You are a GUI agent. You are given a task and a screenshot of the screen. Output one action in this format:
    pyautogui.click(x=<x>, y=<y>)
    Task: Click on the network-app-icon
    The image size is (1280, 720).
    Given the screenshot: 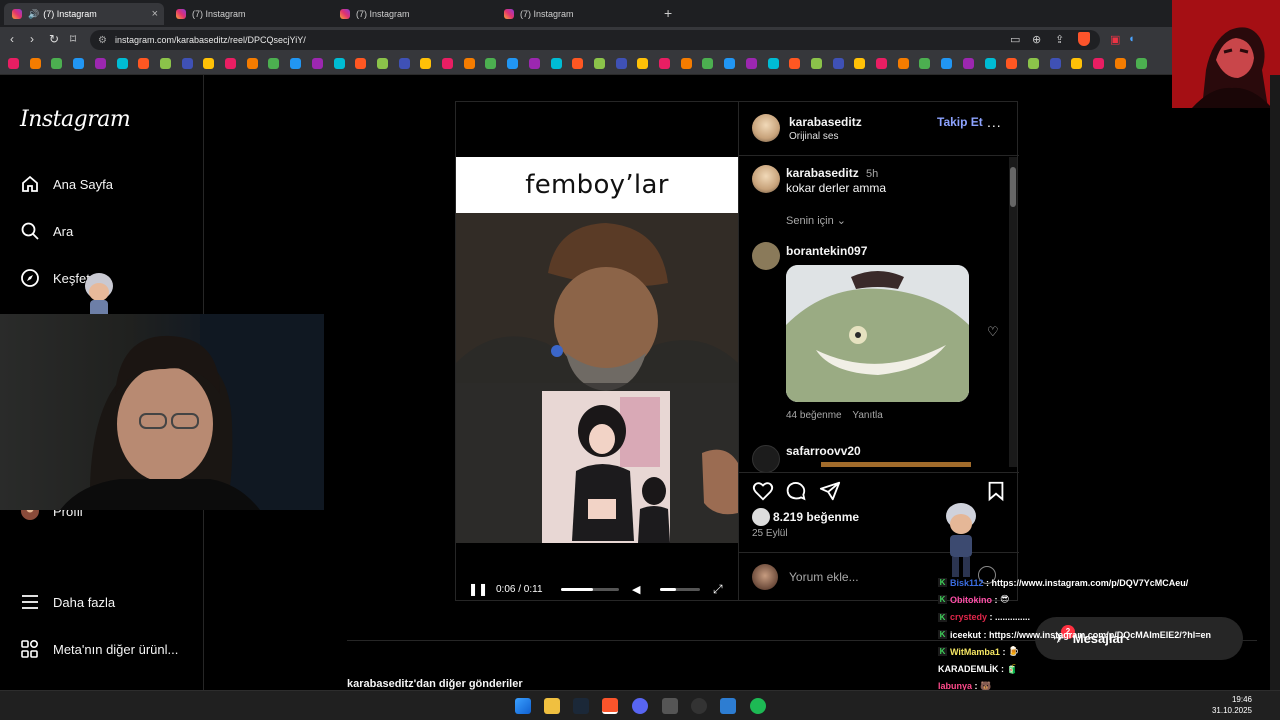 What is the action you would take?
    pyautogui.click(x=728, y=706)
    